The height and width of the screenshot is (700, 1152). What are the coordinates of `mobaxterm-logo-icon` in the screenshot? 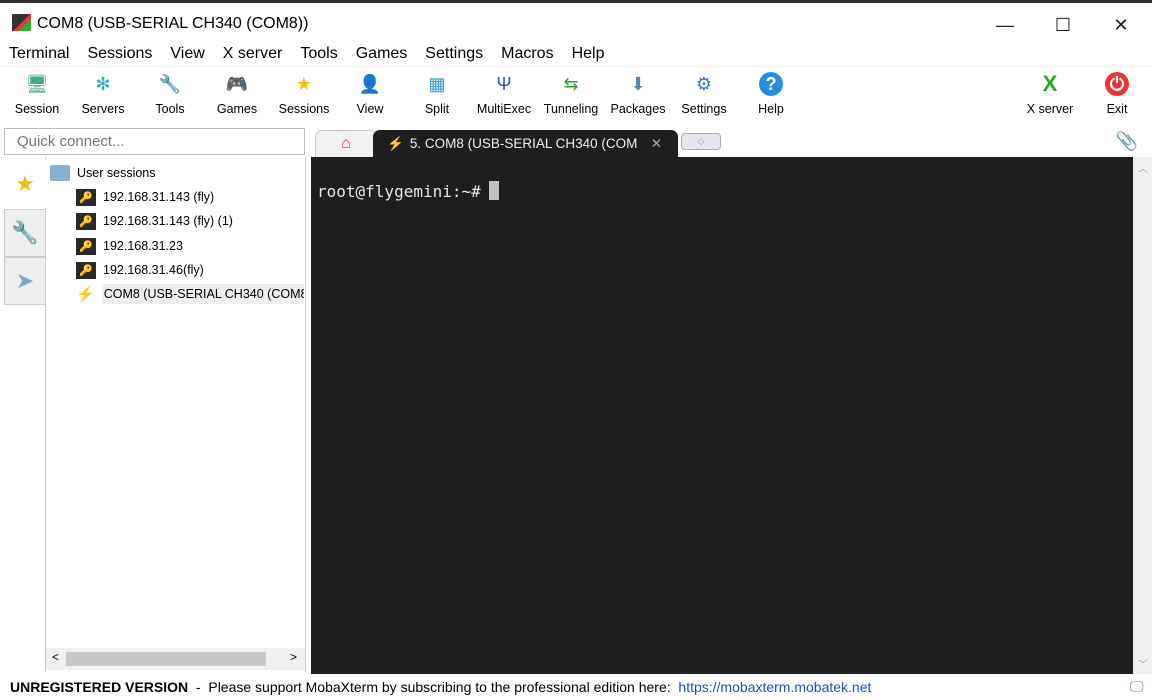 It's located at (21, 22).